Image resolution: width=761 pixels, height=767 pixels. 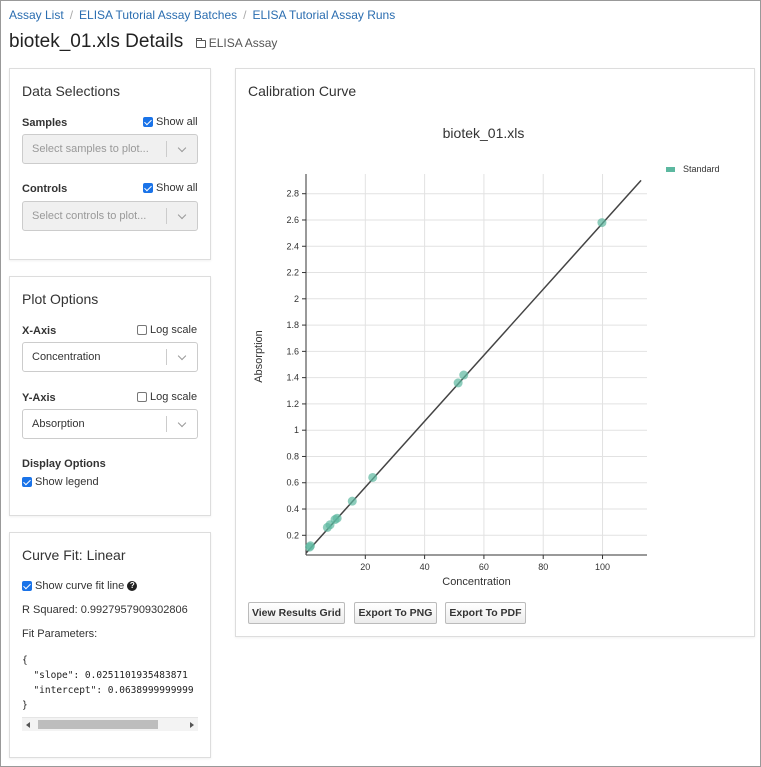 I want to click on page-title: biotek_01.xls Details, so click(x=96, y=41).